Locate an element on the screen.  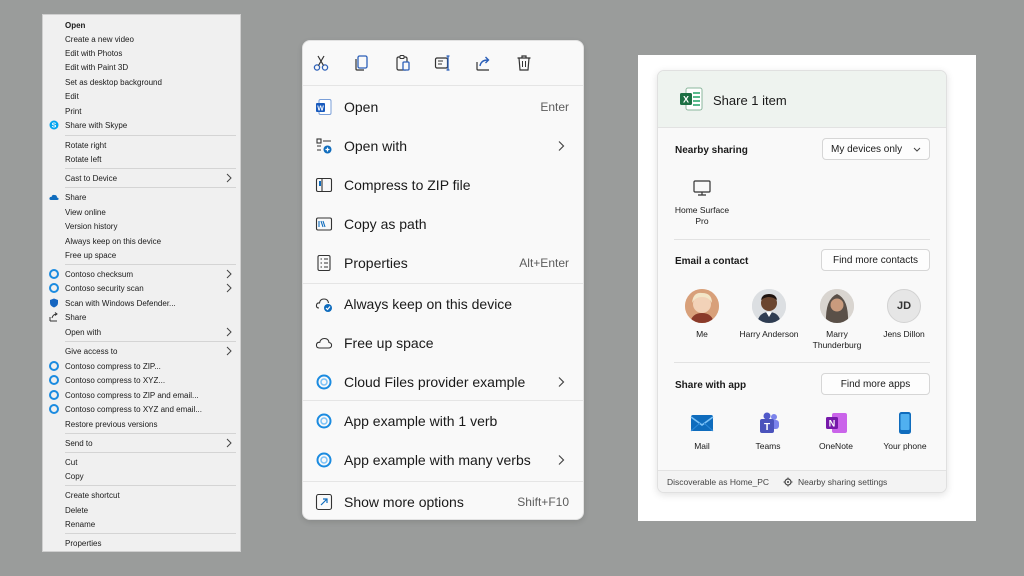
excel-icon: X is located at coordinates (691, 99).